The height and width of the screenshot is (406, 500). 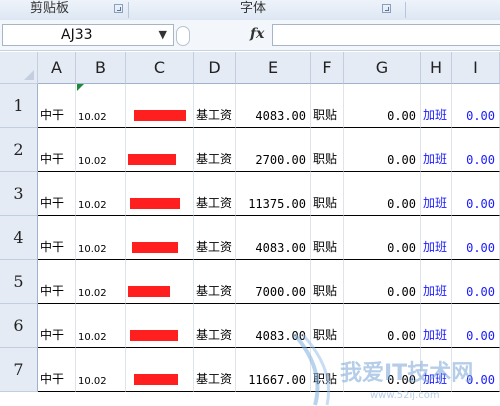 I want to click on cell-b7: 10.02, so click(x=101, y=370).